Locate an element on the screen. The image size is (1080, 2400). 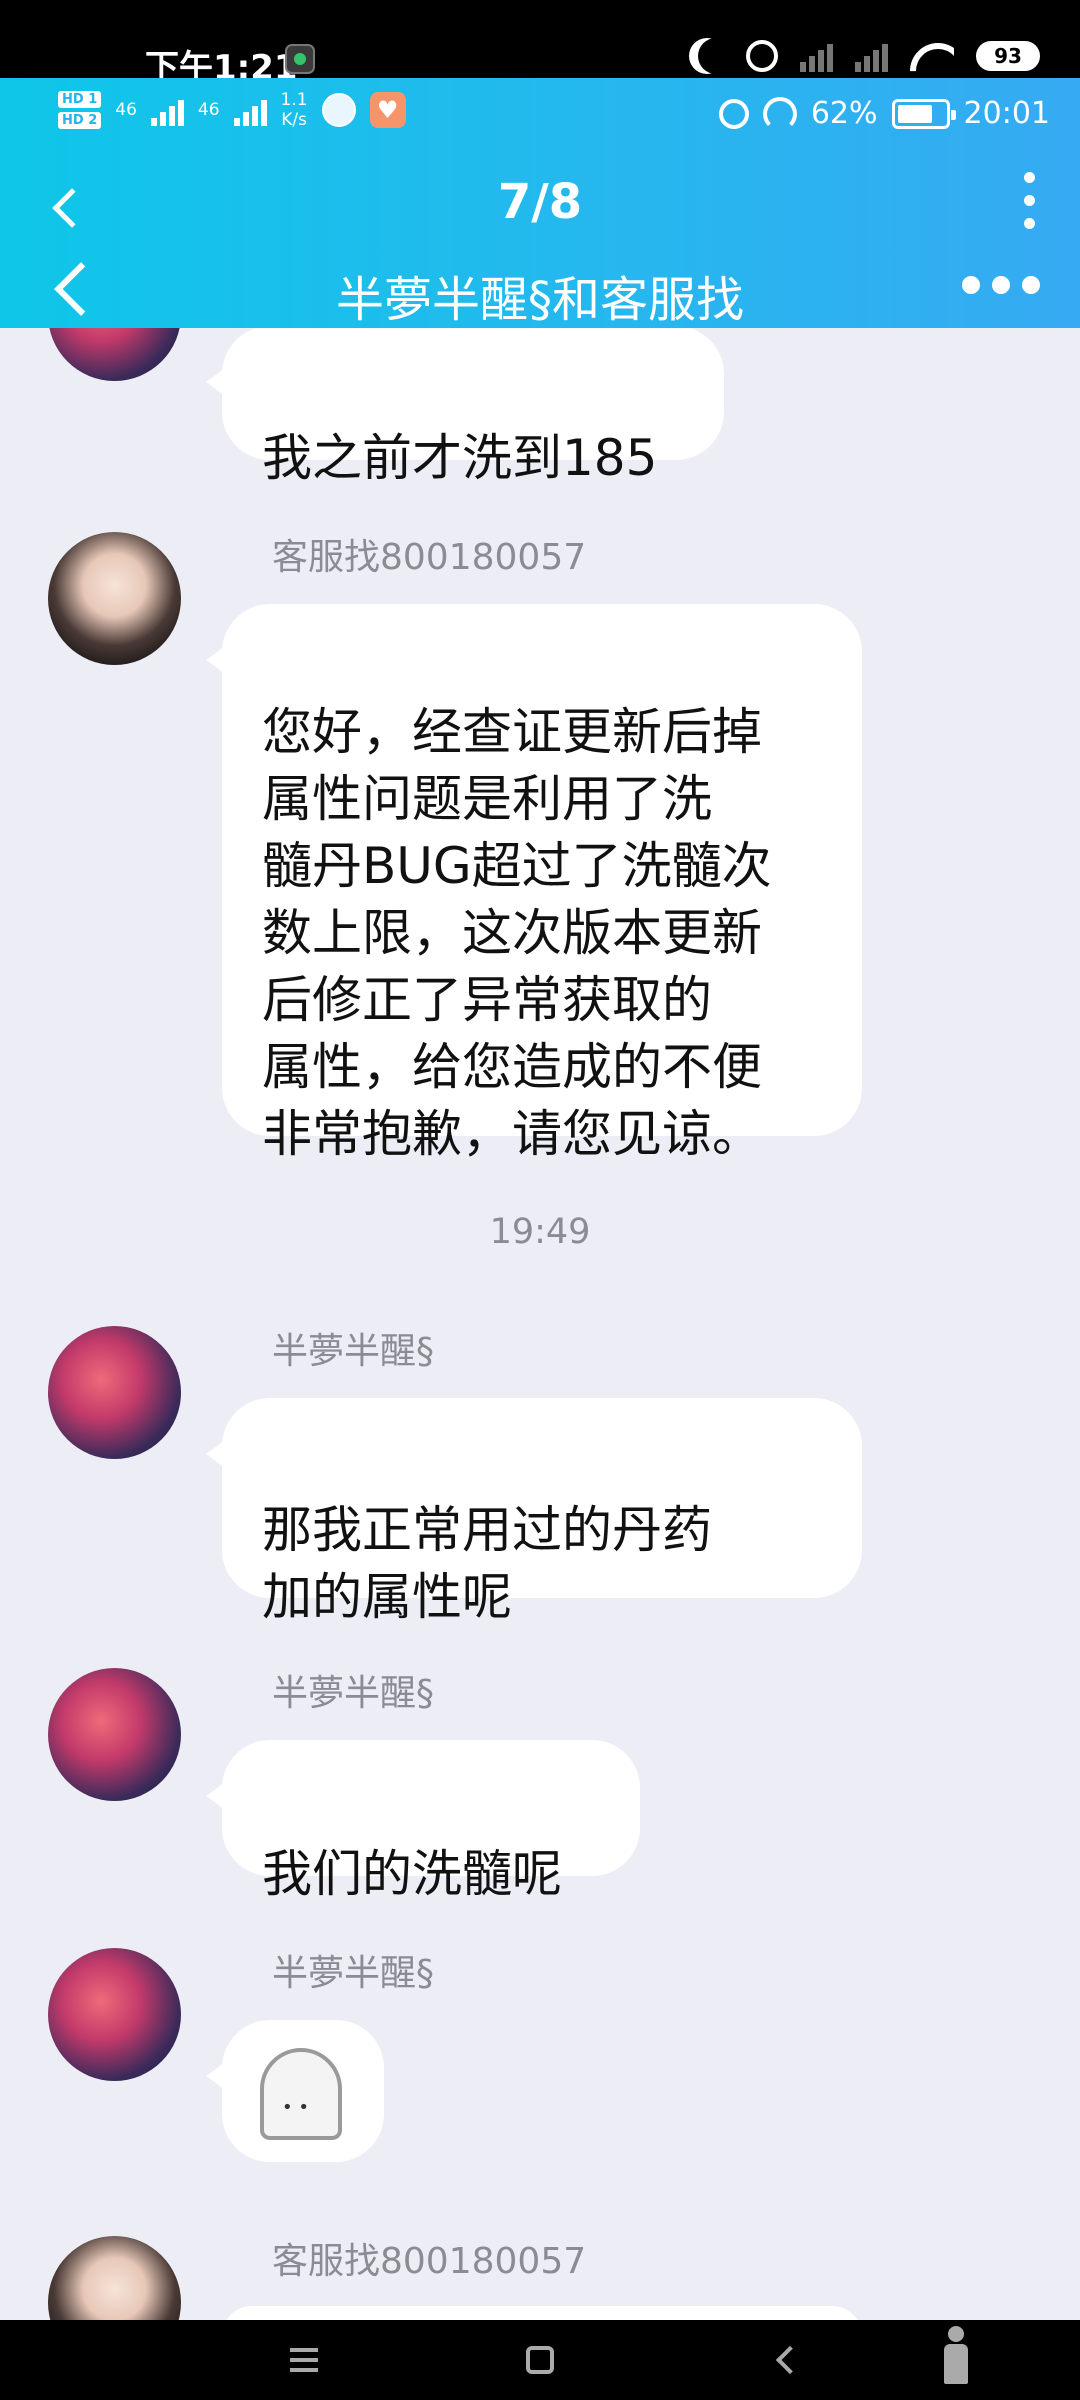
health-icon: ♥ is located at coordinates (387, 110).